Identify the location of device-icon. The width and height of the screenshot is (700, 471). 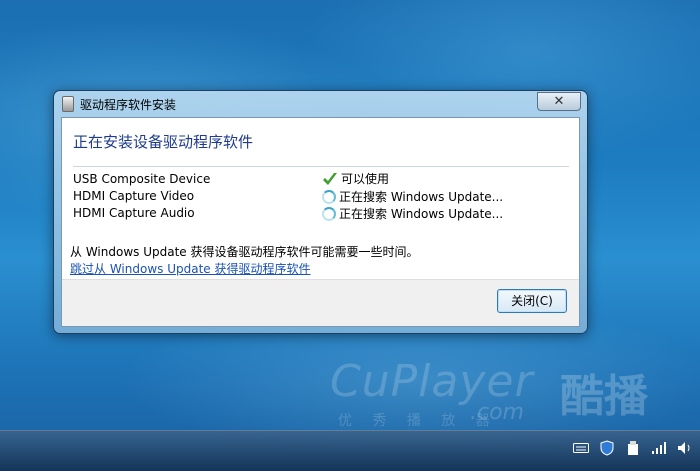
(68, 104).